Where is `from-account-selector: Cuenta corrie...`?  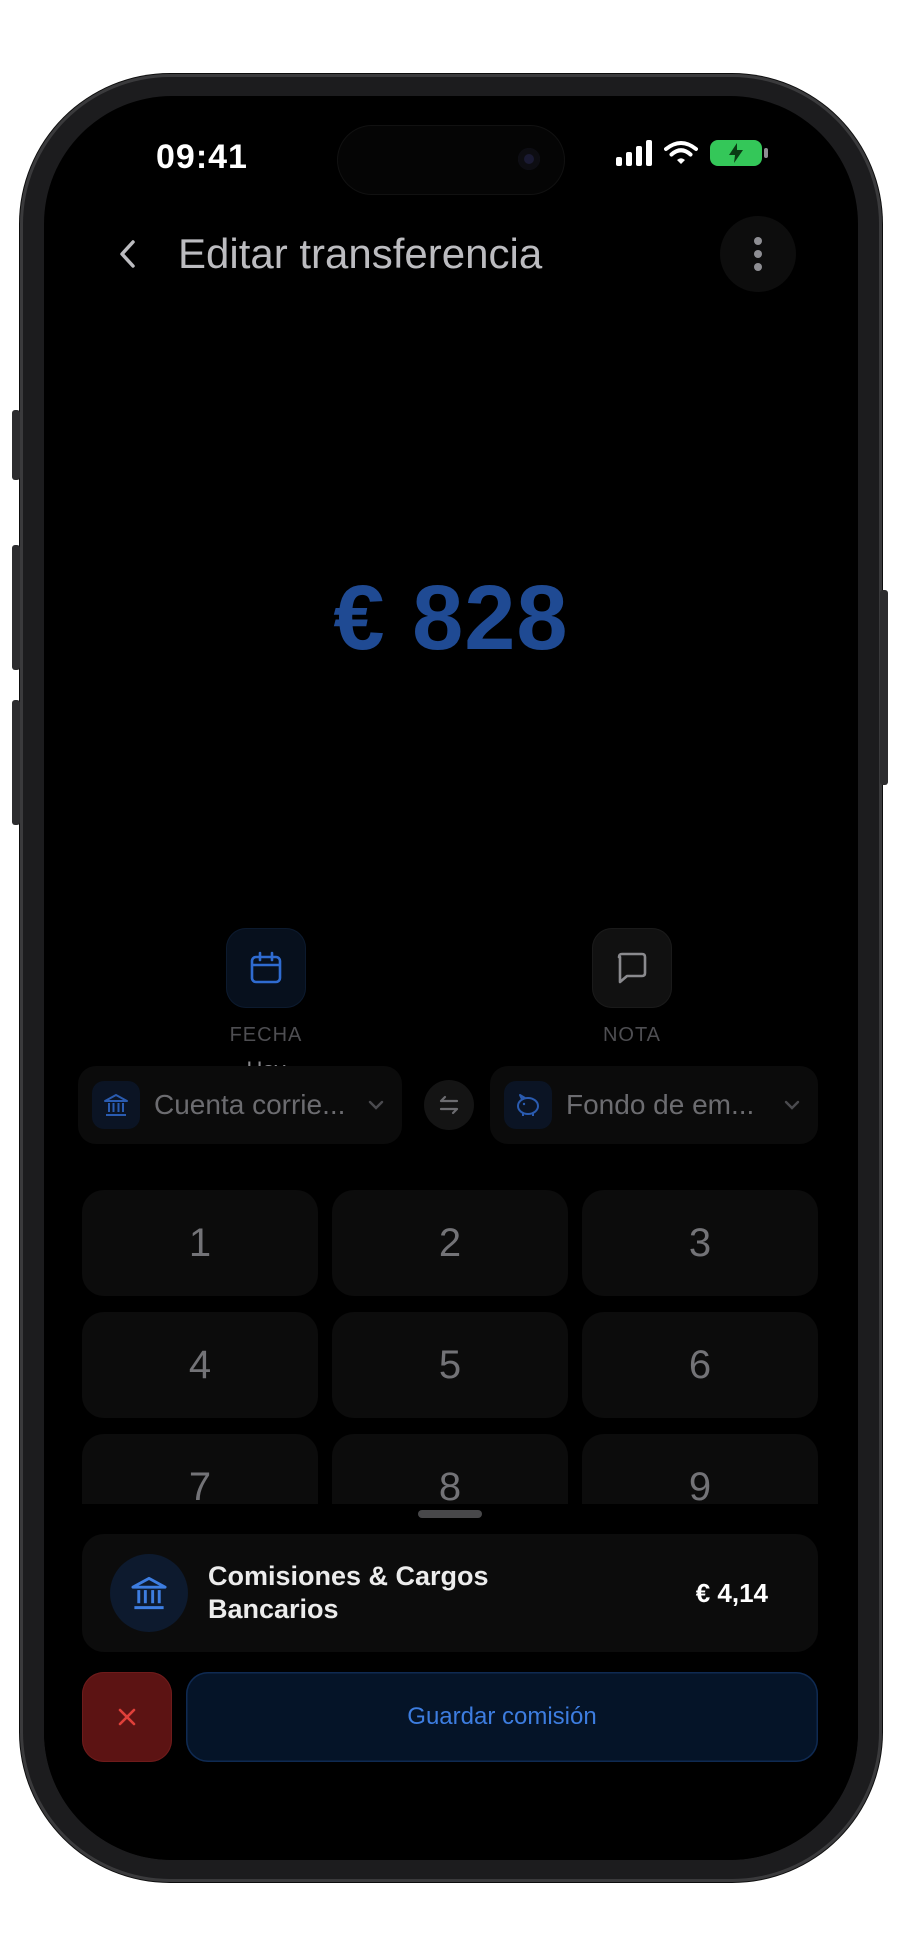
from-account-selector: Cuenta corrie... is located at coordinates (240, 1105).